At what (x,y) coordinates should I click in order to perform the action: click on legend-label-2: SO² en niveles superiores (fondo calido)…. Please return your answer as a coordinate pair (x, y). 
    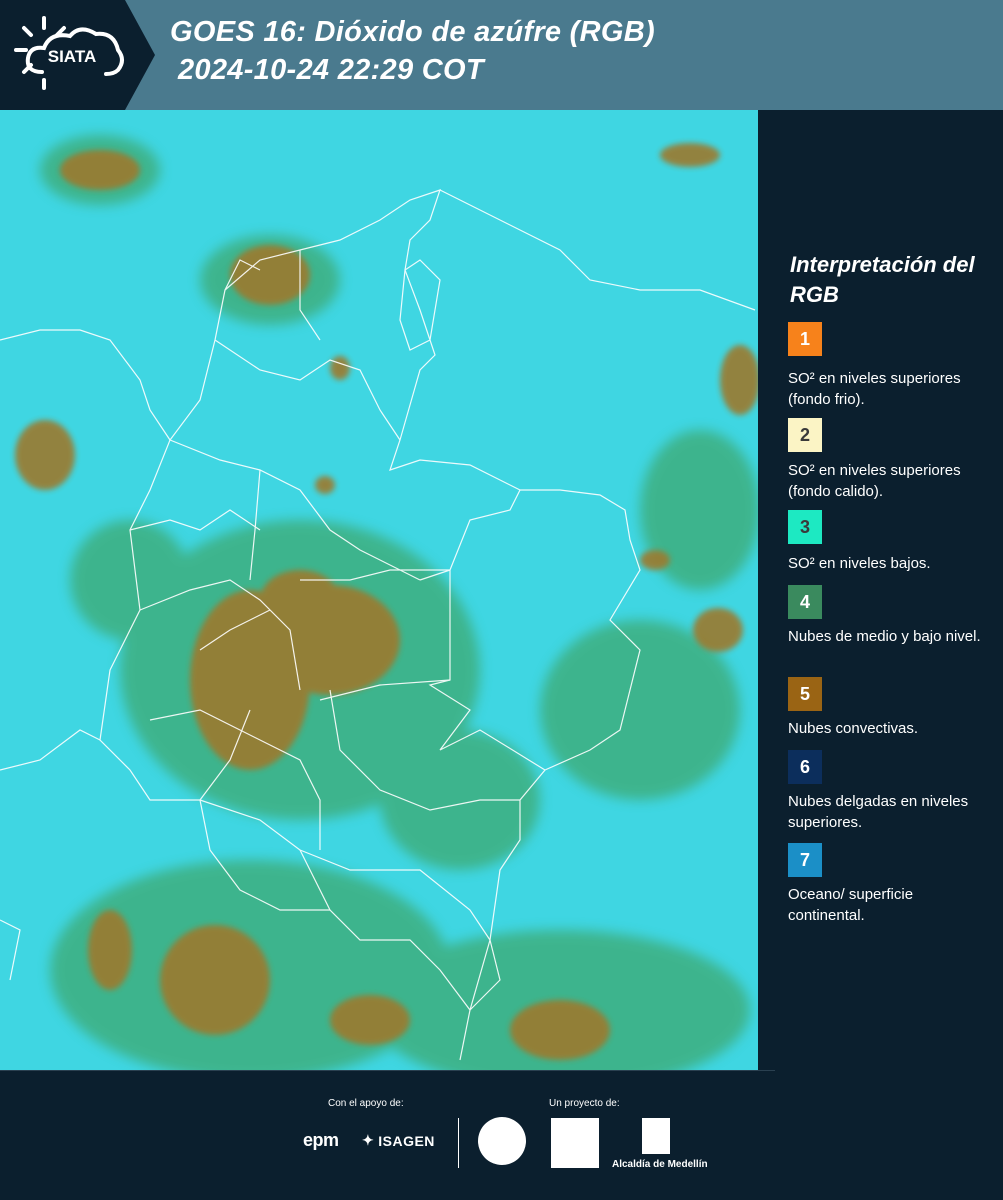
    Looking at the image, I should click on (874, 481).